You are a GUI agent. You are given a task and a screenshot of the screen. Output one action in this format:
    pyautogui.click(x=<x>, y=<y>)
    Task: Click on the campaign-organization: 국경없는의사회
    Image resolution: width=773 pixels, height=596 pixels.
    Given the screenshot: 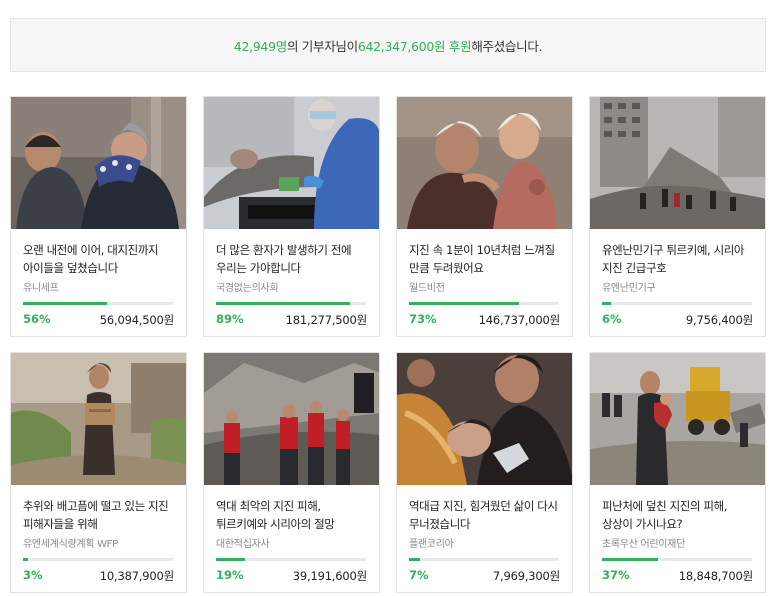 What is the action you would take?
    pyautogui.click(x=247, y=288)
    